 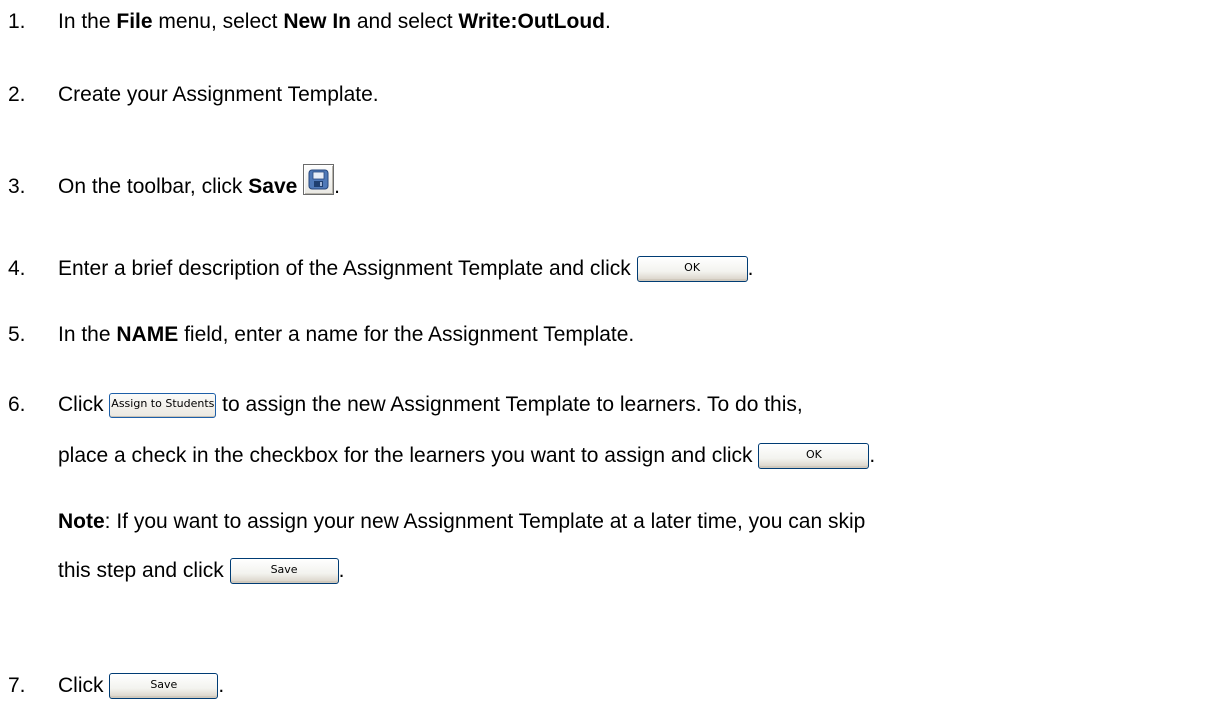 I want to click on step-number: 3., so click(x=17, y=186).